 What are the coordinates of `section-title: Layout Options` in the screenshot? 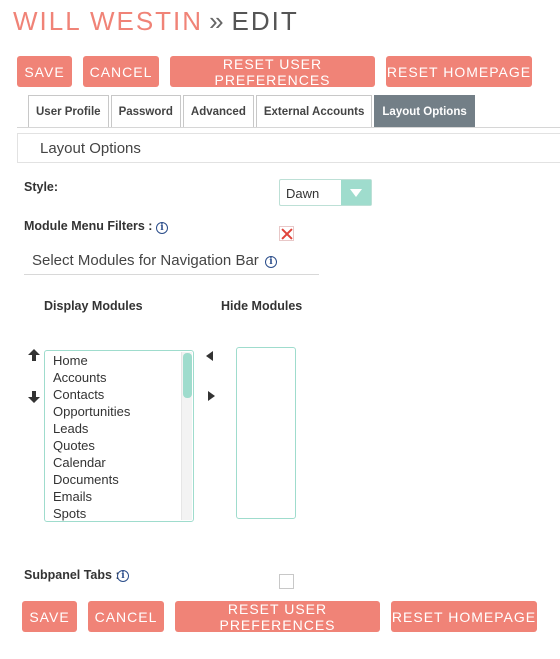 It's located at (90, 148).